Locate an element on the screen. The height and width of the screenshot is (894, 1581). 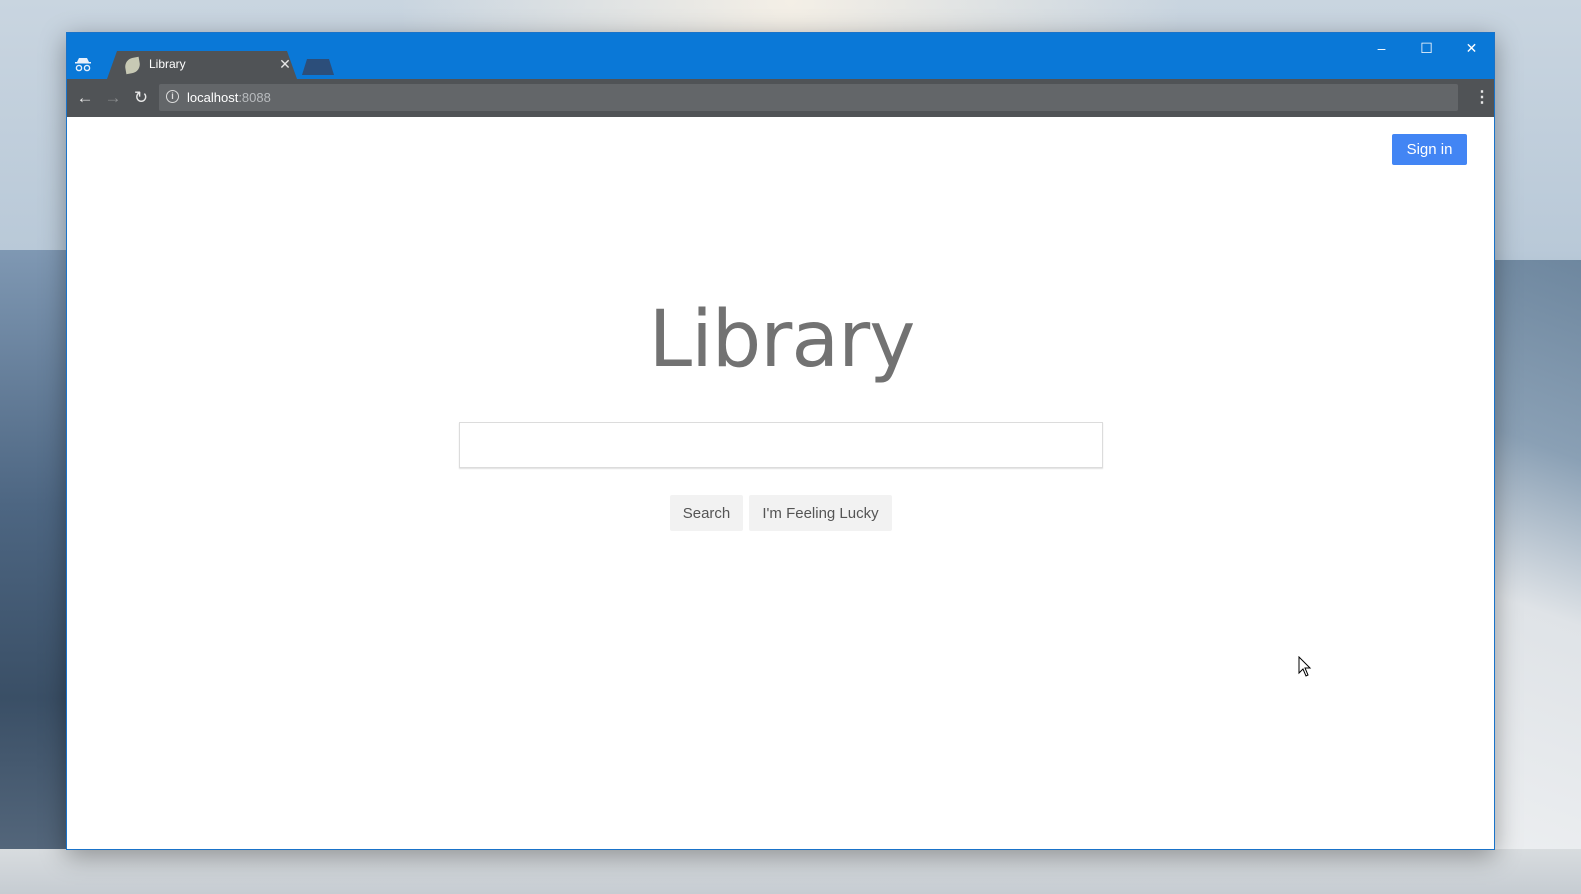
search-box is located at coordinates (781, 445).